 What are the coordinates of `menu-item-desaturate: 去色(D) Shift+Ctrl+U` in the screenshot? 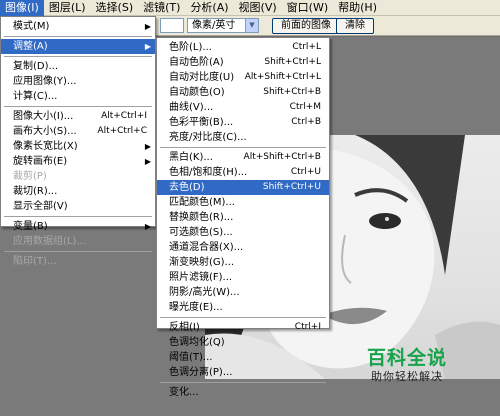 It's located at (243, 187).